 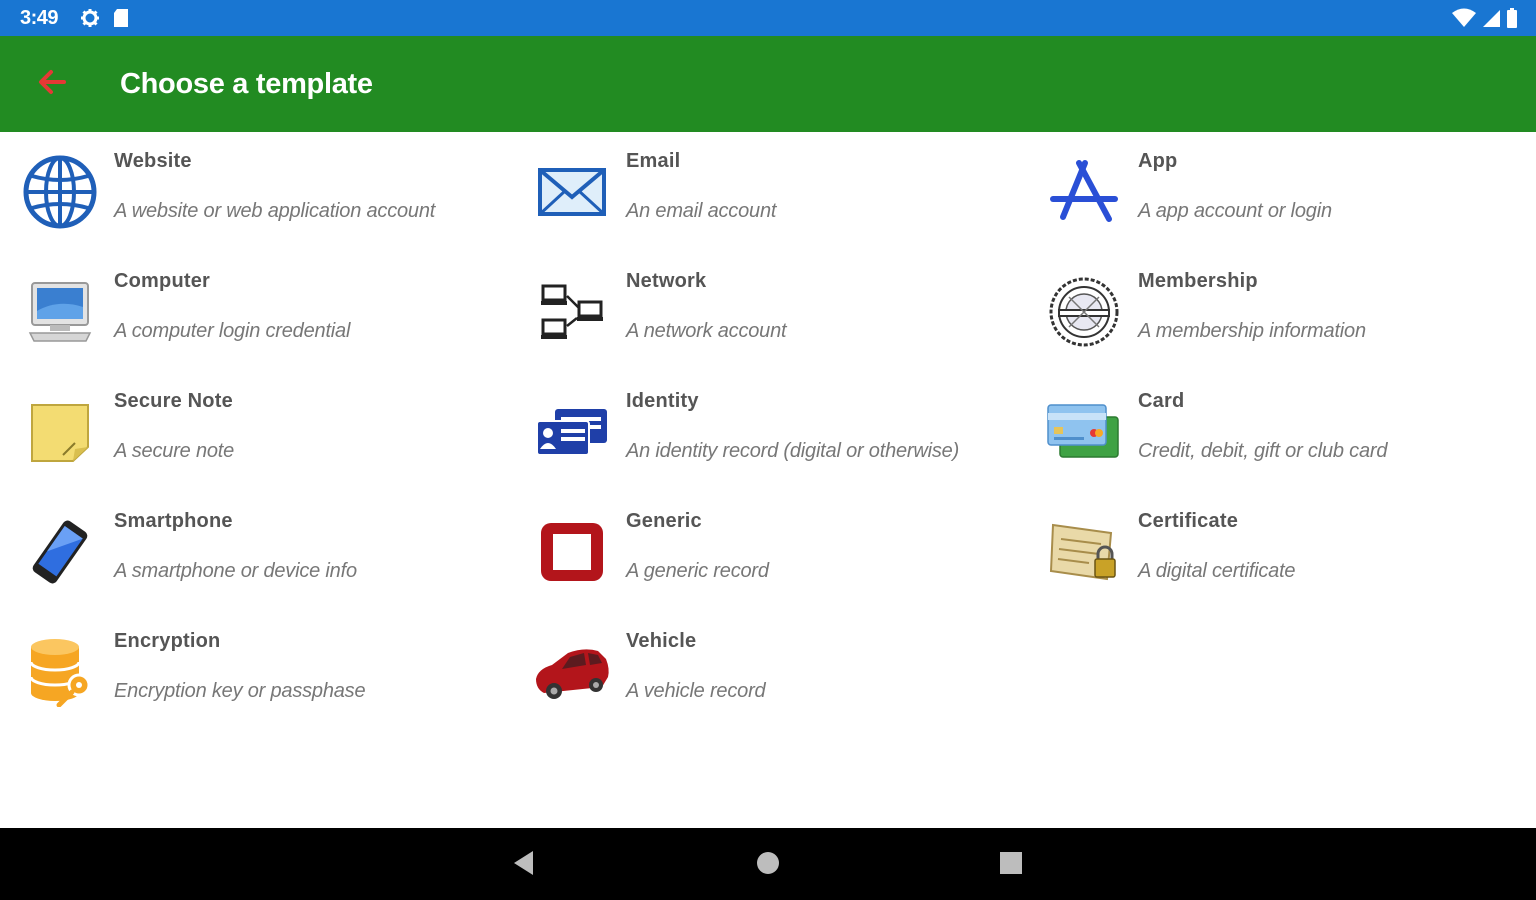 What do you see at coordinates (696, 691) in the screenshot?
I see `template-description: A vehicle record` at bounding box center [696, 691].